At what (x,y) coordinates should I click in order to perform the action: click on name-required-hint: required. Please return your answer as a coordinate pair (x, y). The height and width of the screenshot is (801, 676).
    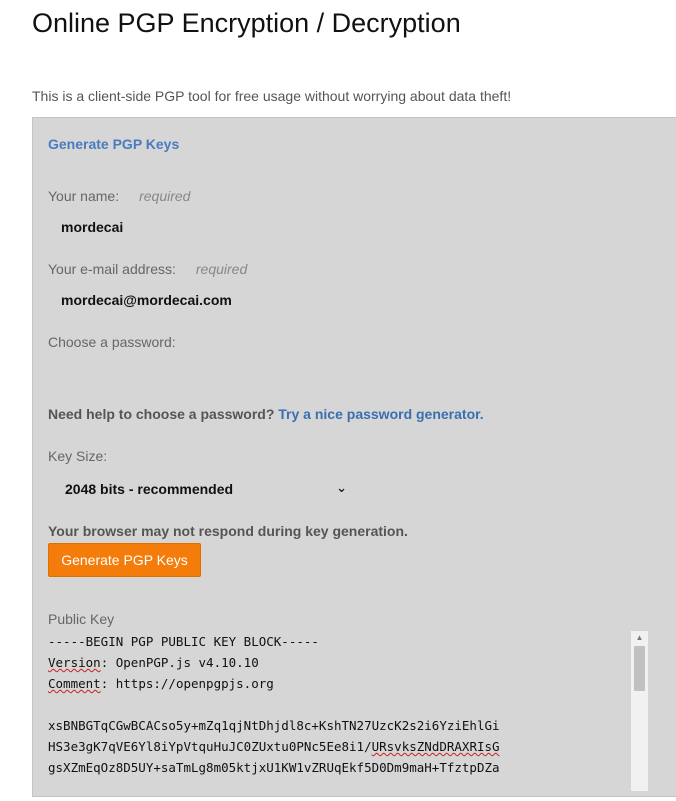
    Looking at the image, I should click on (165, 196).